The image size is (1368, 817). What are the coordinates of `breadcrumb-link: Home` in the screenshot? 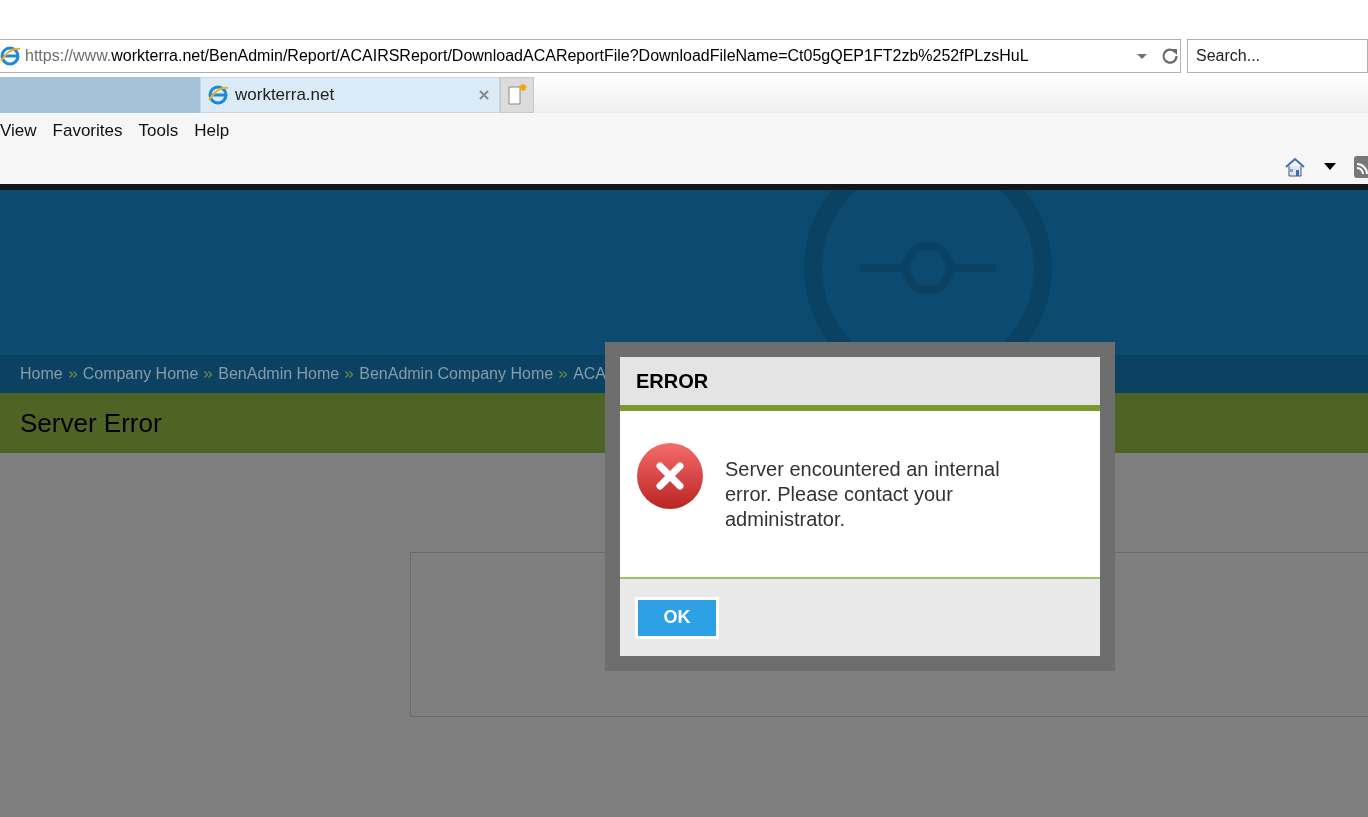 It's located at (41, 374).